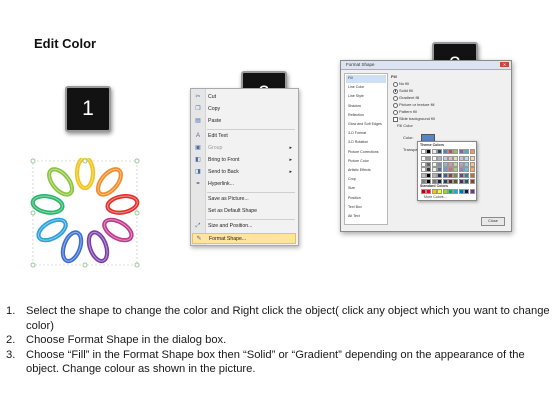 The width and height of the screenshot is (560, 420). I want to click on category-item: Glow and Soft Edges, so click(366, 125).